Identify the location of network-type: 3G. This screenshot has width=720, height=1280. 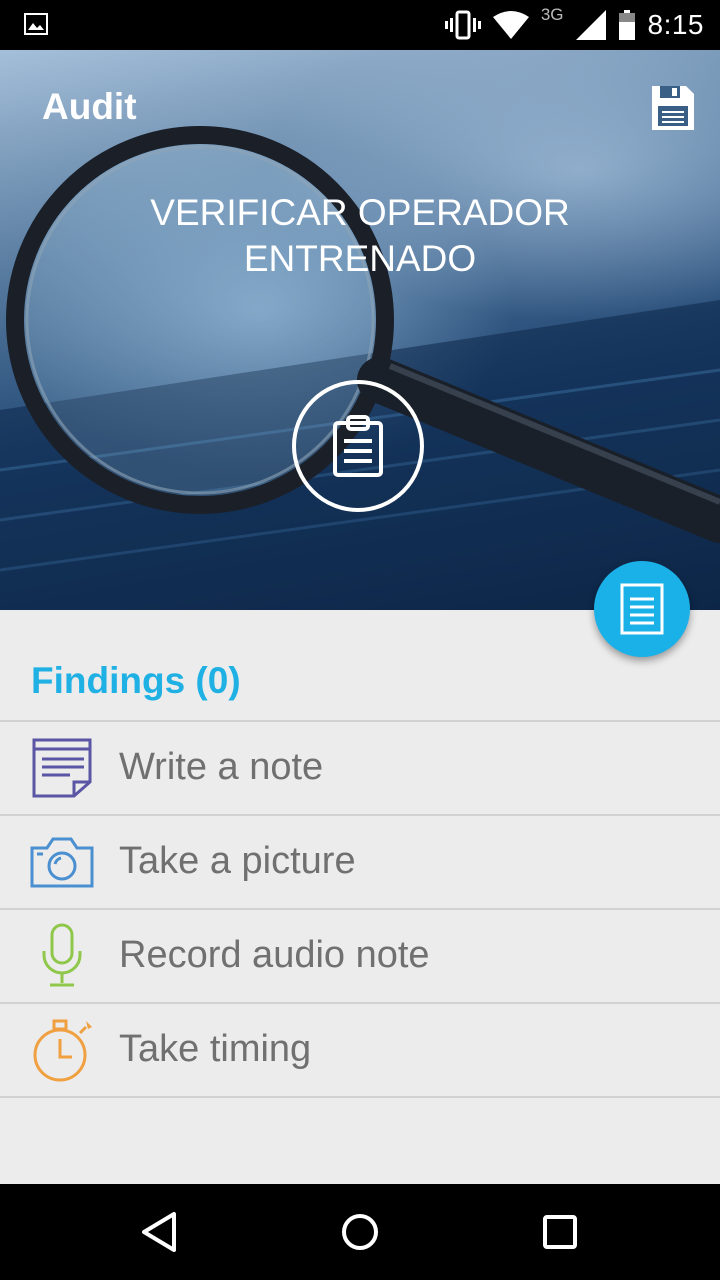
(552, 14).